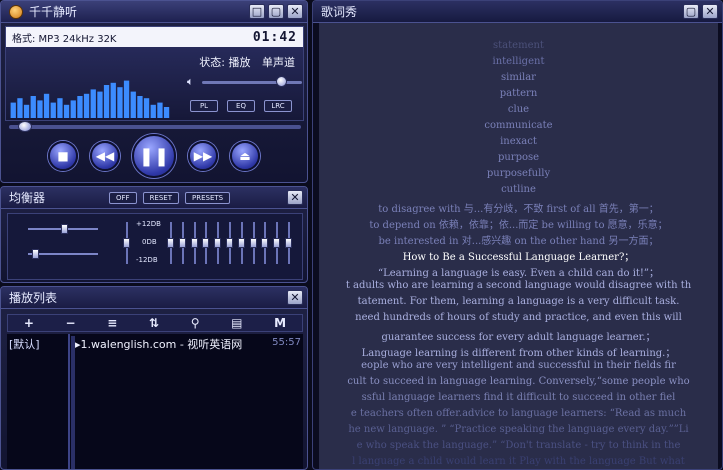  I want to click on playlist-titlebar: 播放列表 ✕, so click(154, 298).